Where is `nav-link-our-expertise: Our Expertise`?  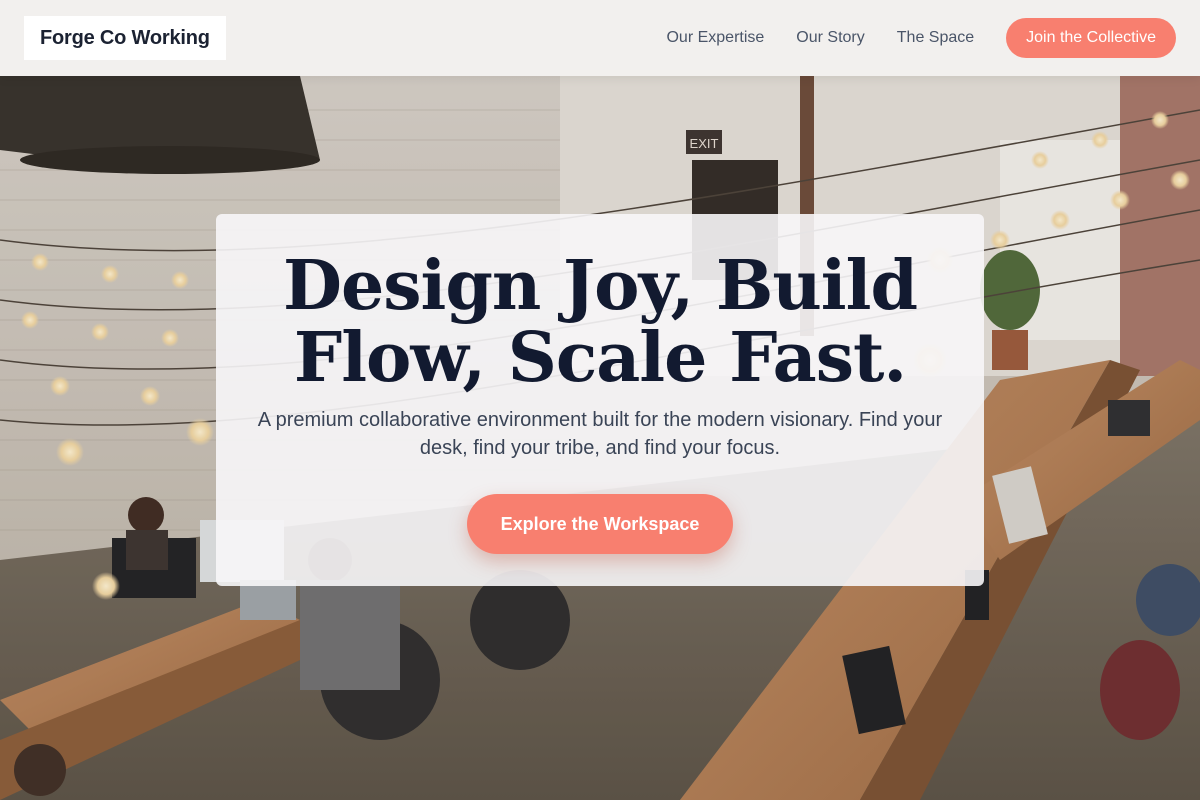 nav-link-our-expertise: Our Expertise is located at coordinates (715, 38).